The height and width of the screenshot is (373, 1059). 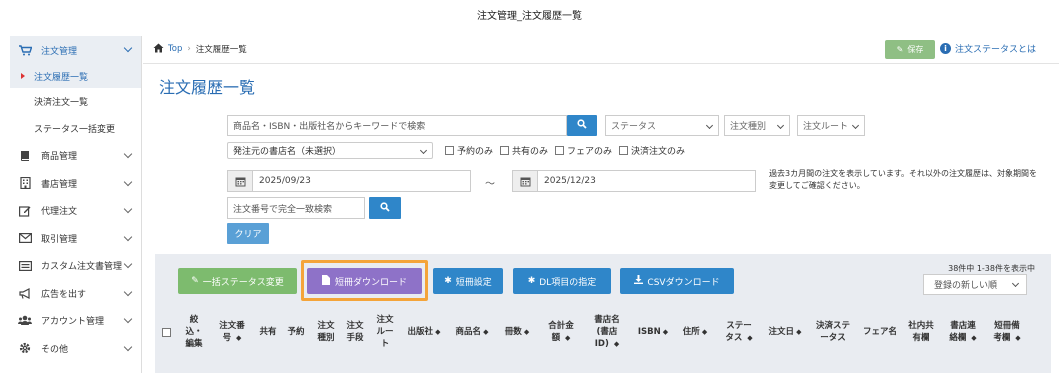 I want to click on col-store-name: 書店名 (書店 ID) ◆, so click(x=607, y=332).